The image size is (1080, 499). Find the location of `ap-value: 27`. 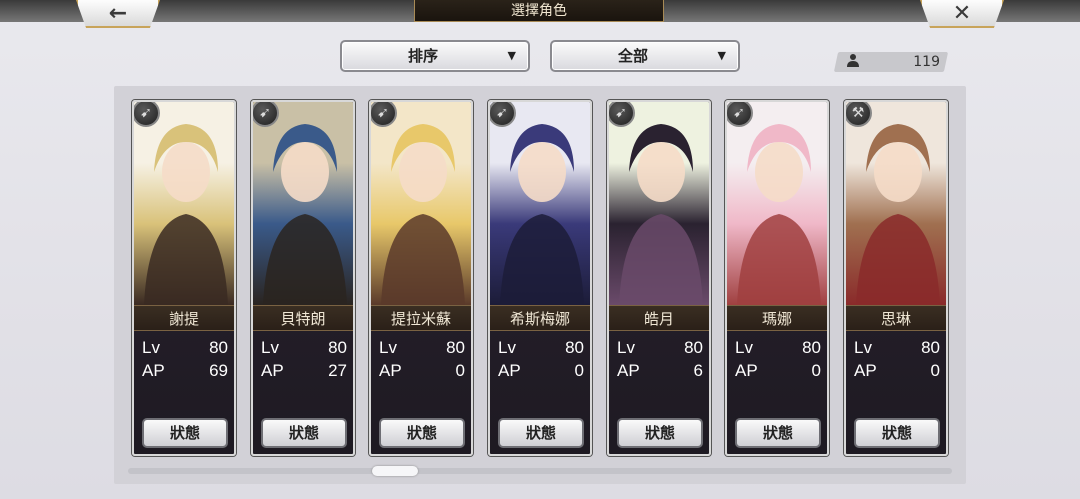

ap-value: 27 is located at coordinates (337, 370).